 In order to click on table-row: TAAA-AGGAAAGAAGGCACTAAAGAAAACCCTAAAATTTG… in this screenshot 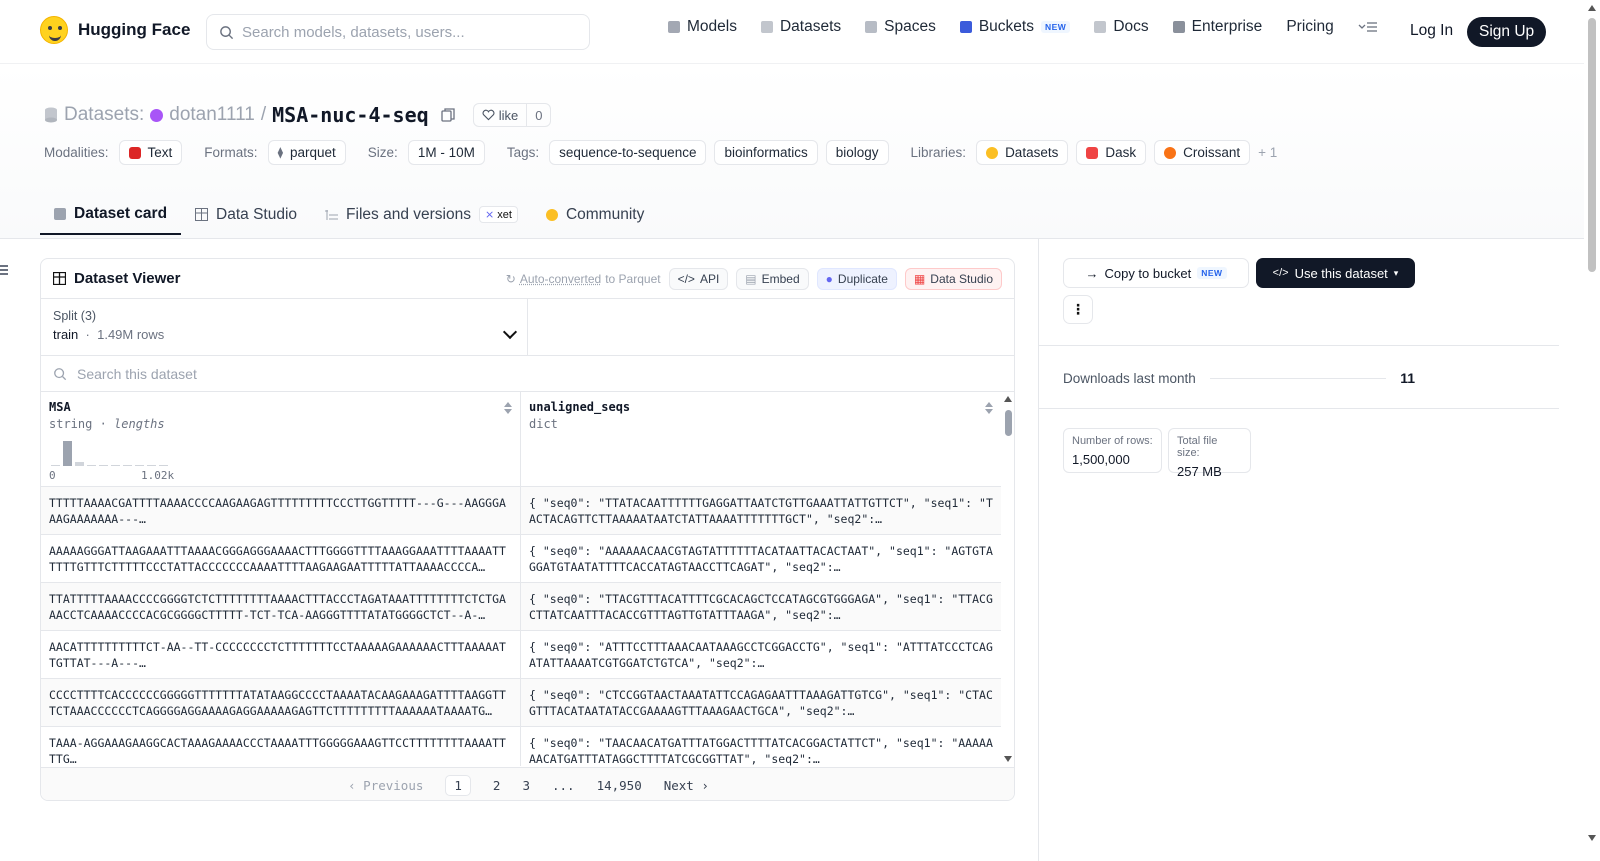, I will do `click(521, 746)`.